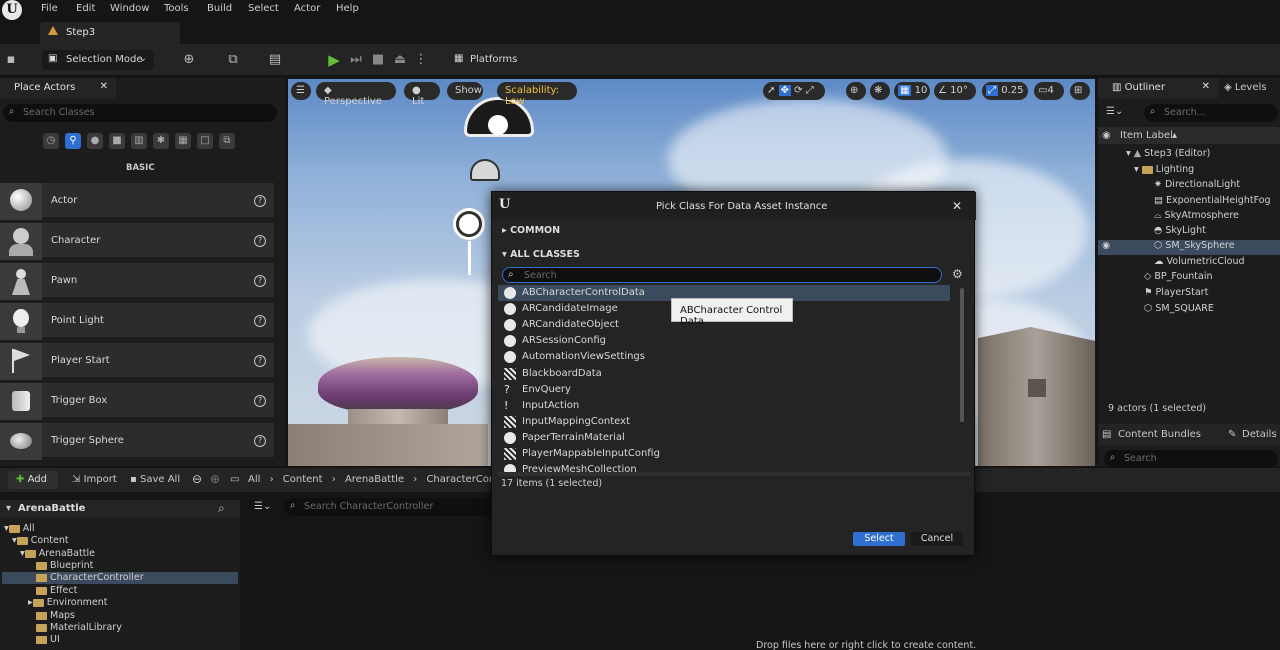 This screenshot has width=1280, height=650. What do you see at coordinates (40, 541) in the screenshot?
I see `tree-item-content: ▾ Content` at bounding box center [40, 541].